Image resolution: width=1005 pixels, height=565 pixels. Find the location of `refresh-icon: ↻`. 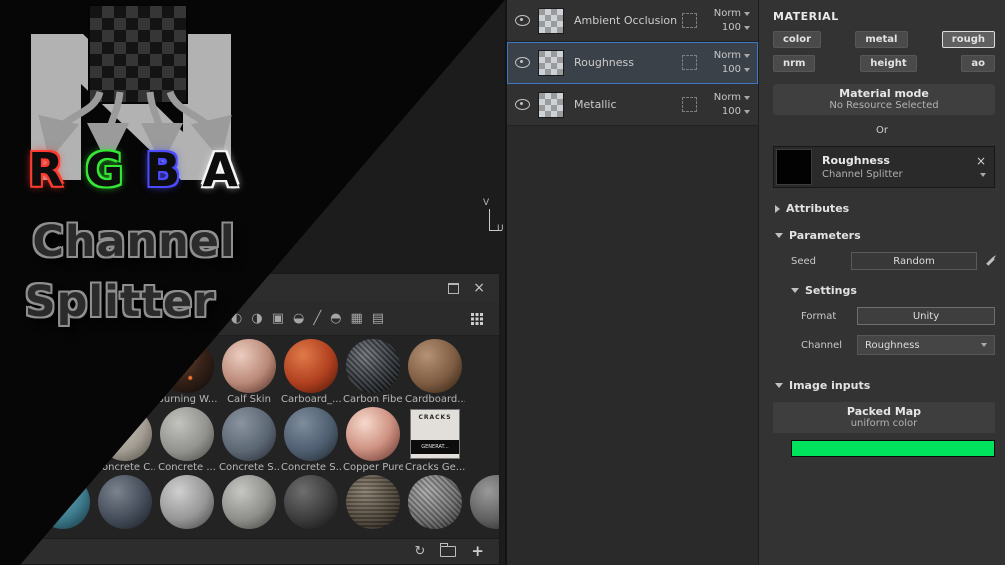

refresh-icon: ↻ is located at coordinates (420, 551).